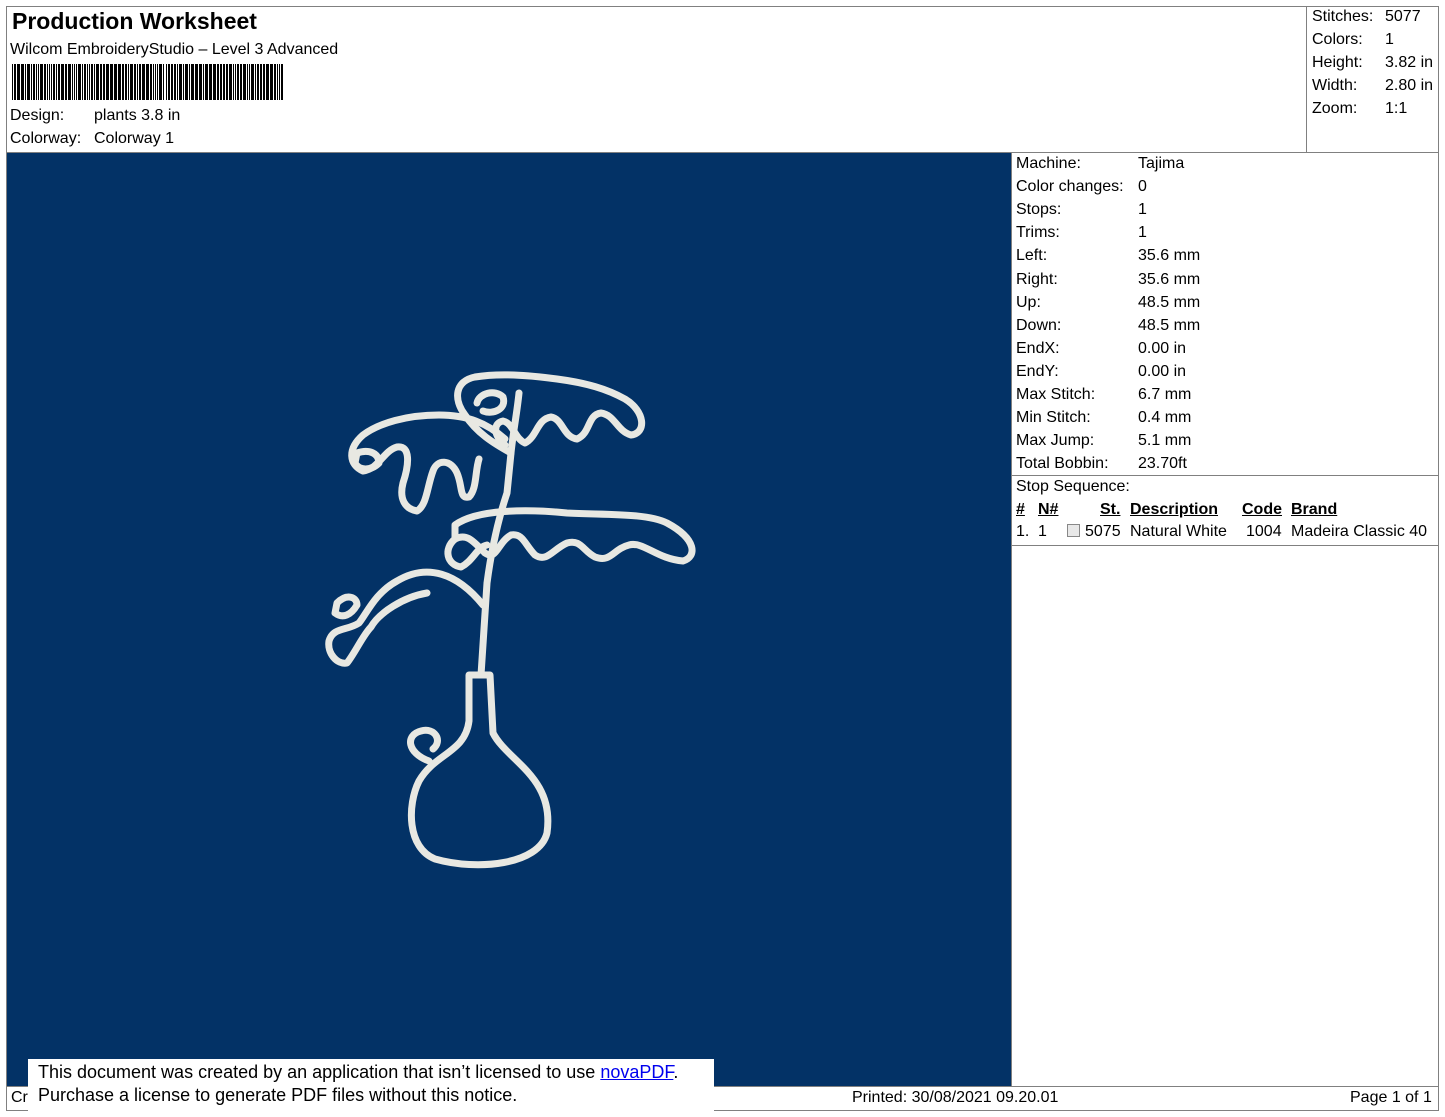 The width and height of the screenshot is (1445, 1117). What do you see at coordinates (1161, 163) in the screenshot?
I see `info-value: Tajima` at bounding box center [1161, 163].